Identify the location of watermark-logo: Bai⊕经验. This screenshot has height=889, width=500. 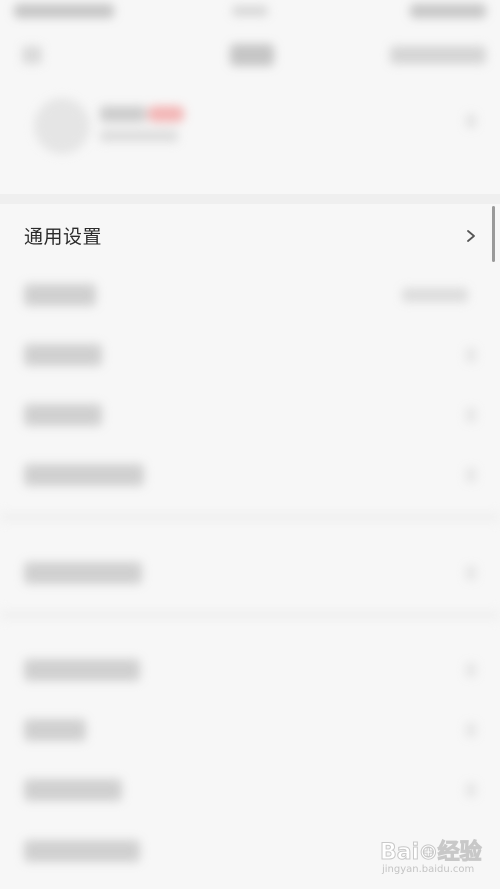
(431, 853).